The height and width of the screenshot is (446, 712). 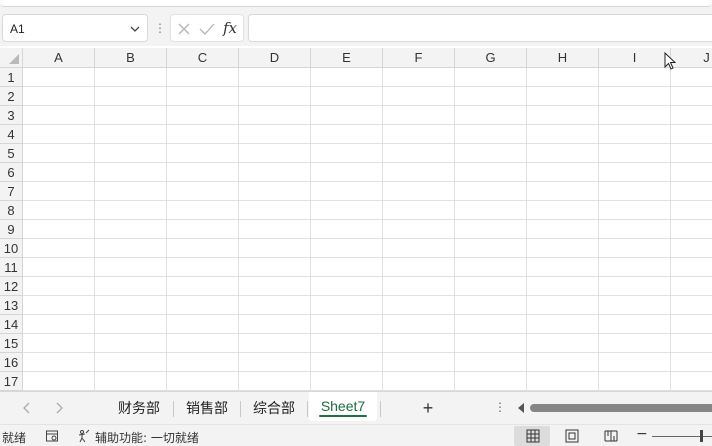 I want to click on normal-view-button, so click(x=532, y=436).